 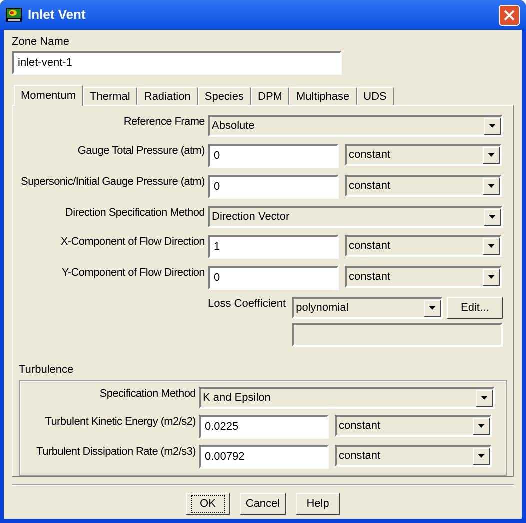 I want to click on input-field: 1, so click(x=273, y=247).